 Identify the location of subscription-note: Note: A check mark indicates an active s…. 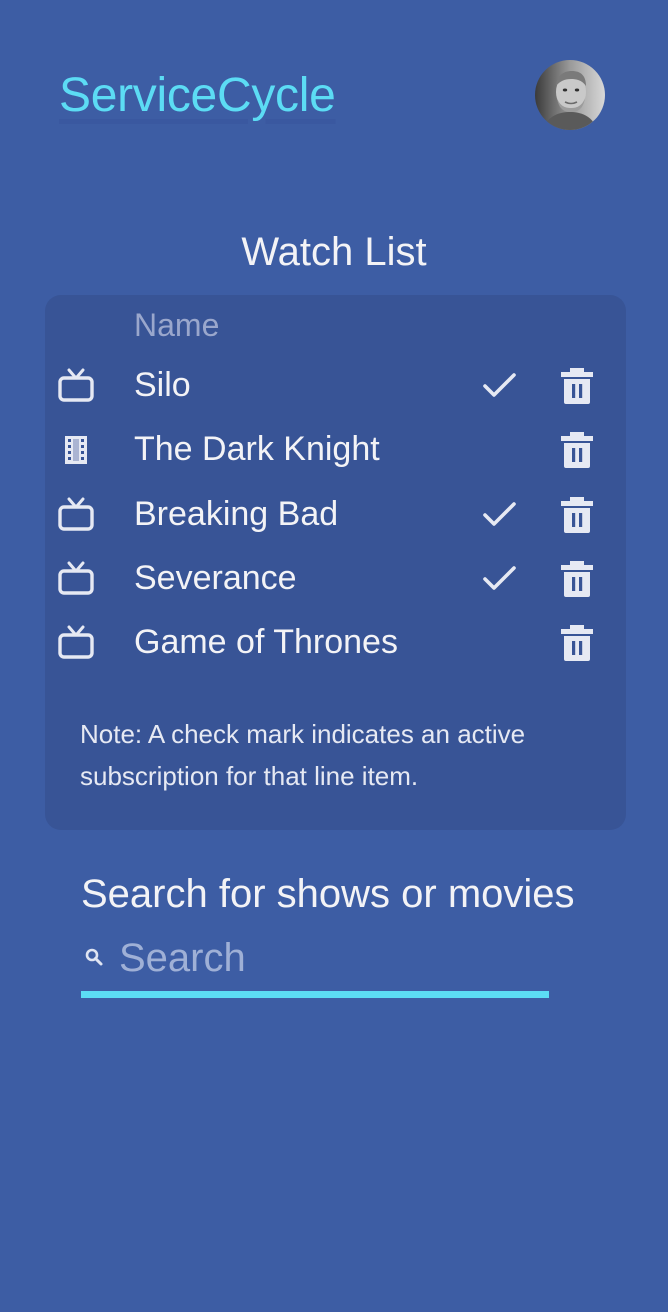
(303, 755).